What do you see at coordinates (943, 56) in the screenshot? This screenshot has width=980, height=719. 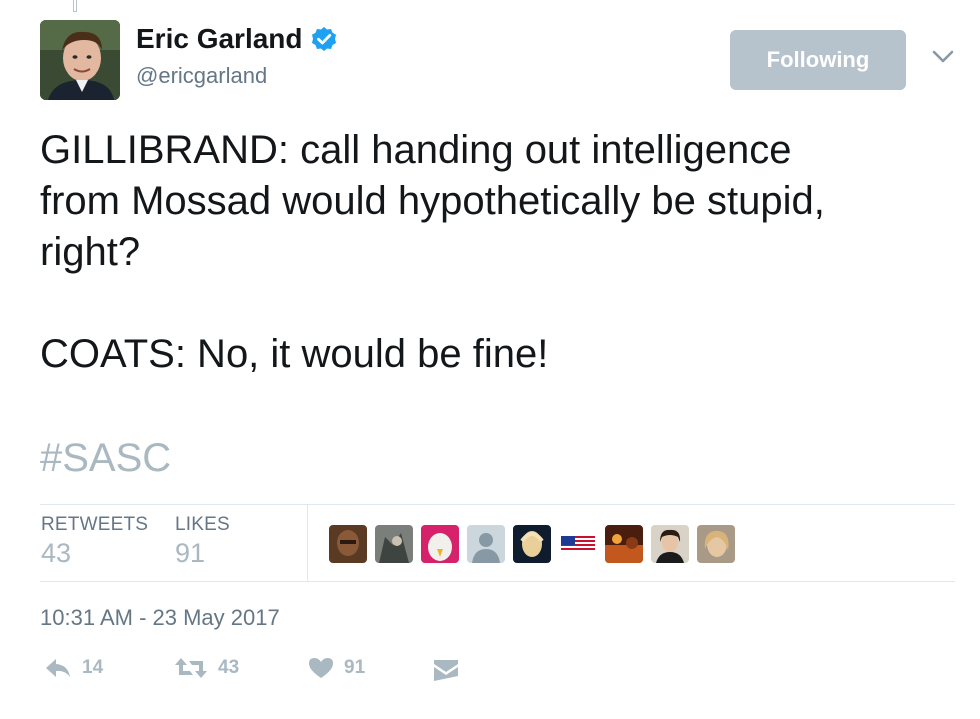 I see `chevron-down-icon` at bounding box center [943, 56].